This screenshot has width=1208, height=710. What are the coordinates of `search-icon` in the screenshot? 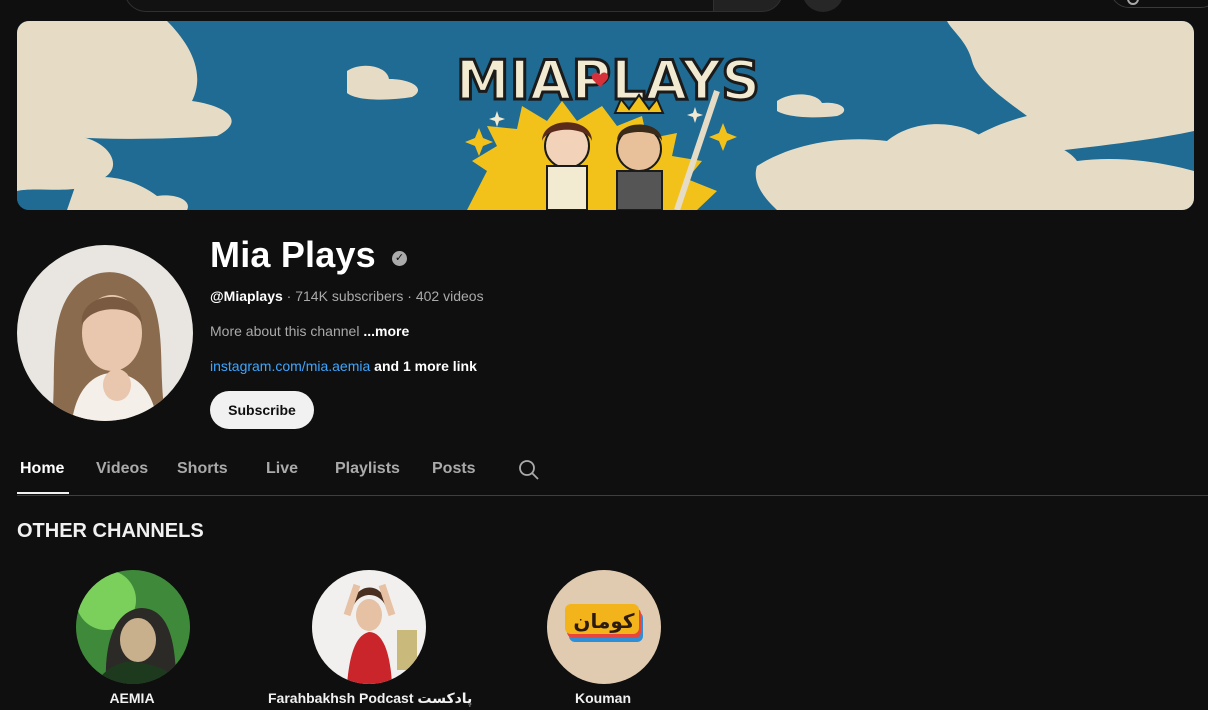 It's located at (529, 470).